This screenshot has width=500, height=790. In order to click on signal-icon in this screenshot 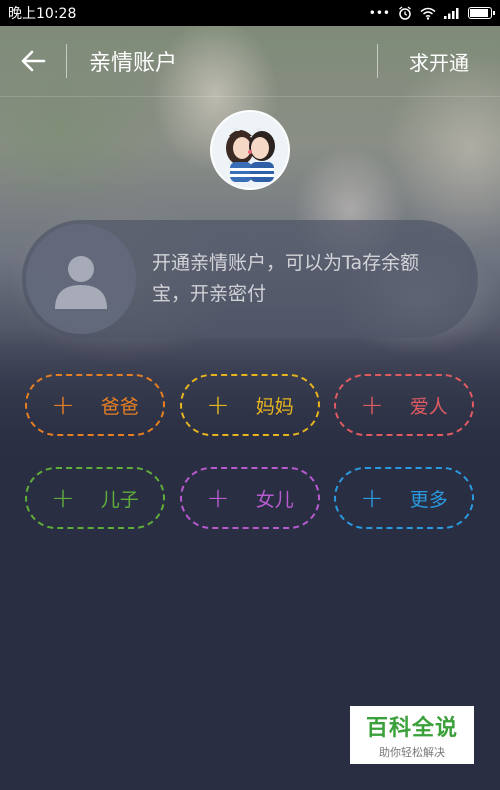, I will do `click(452, 13)`.